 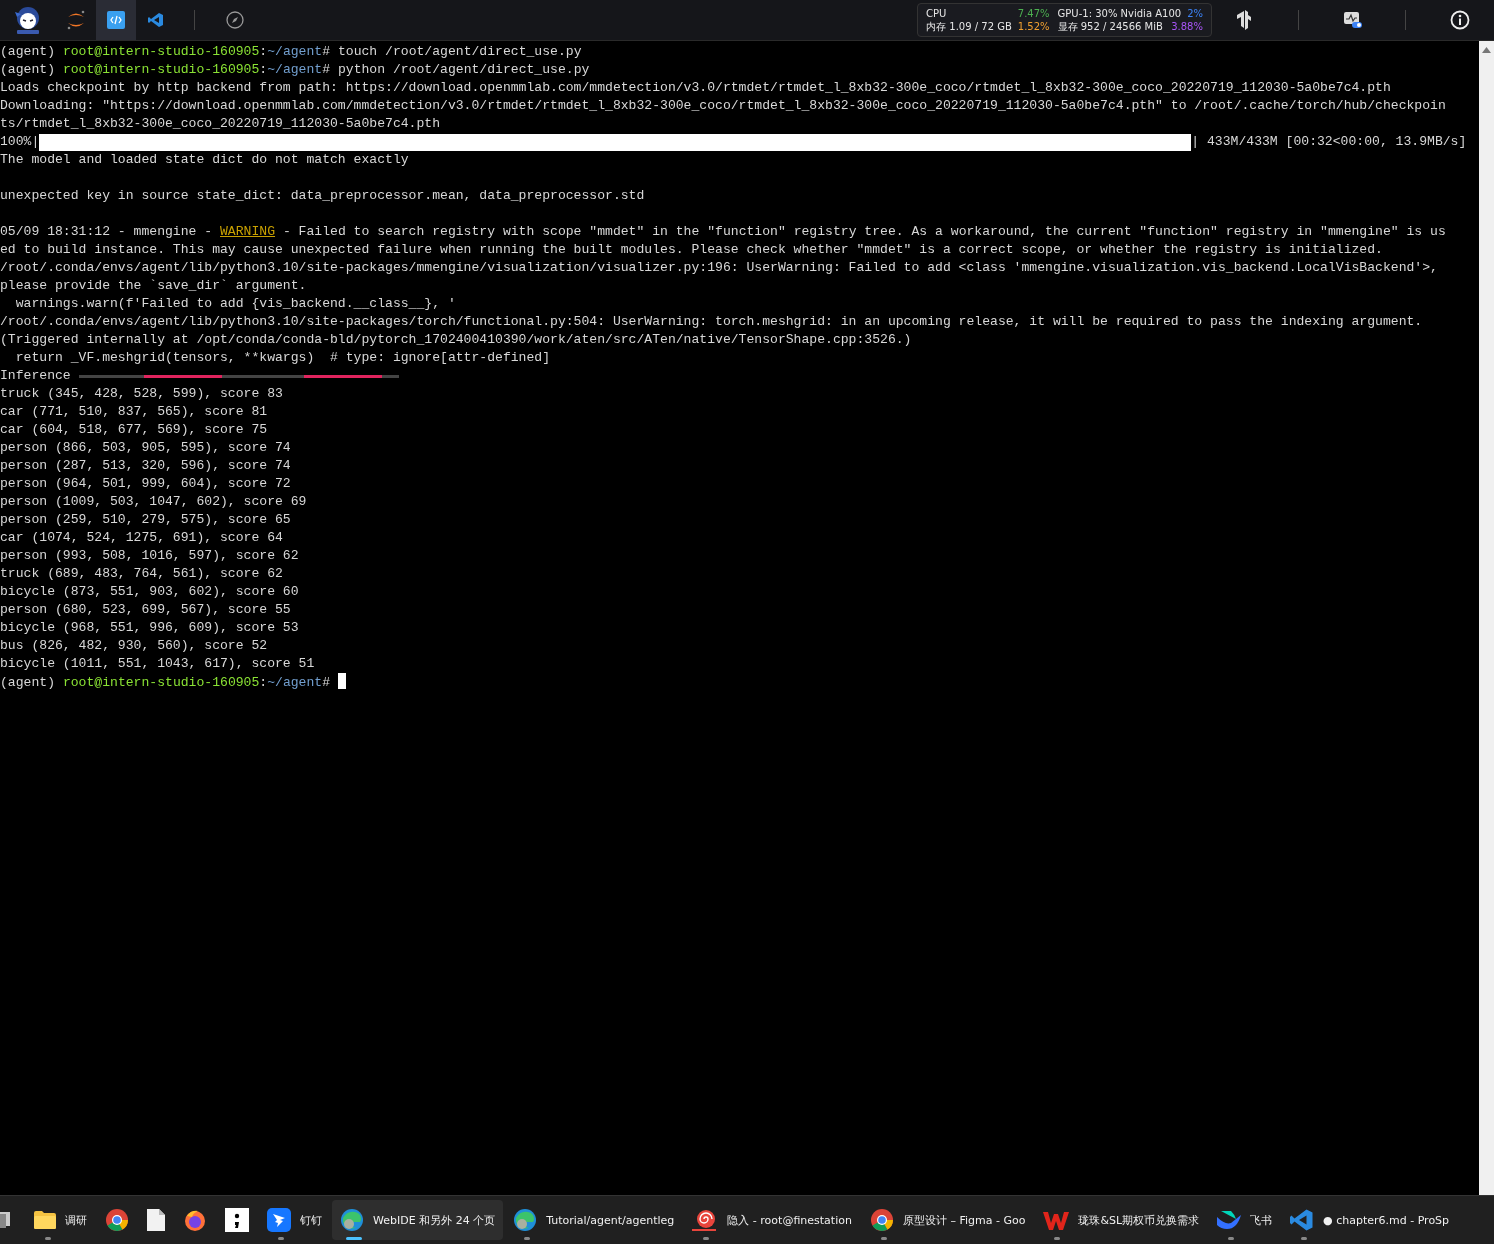 I want to click on stat-label: GPU-1: 30% Nvidia A100, so click(x=1119, y=13).